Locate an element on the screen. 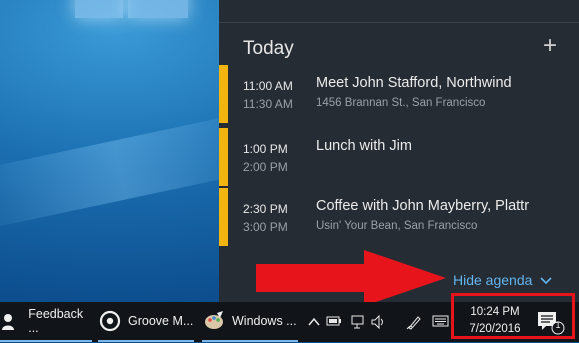 The height and width of the screenshot is (343, 579). feedback-hub-icon is located at coordinates (11, 321).